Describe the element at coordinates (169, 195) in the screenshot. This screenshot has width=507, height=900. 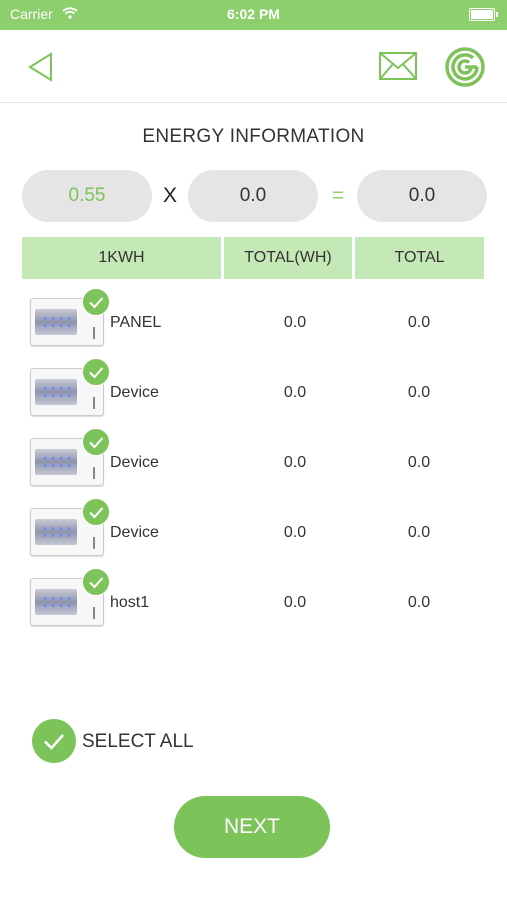
I see `multiply-symbol: X` at that location.